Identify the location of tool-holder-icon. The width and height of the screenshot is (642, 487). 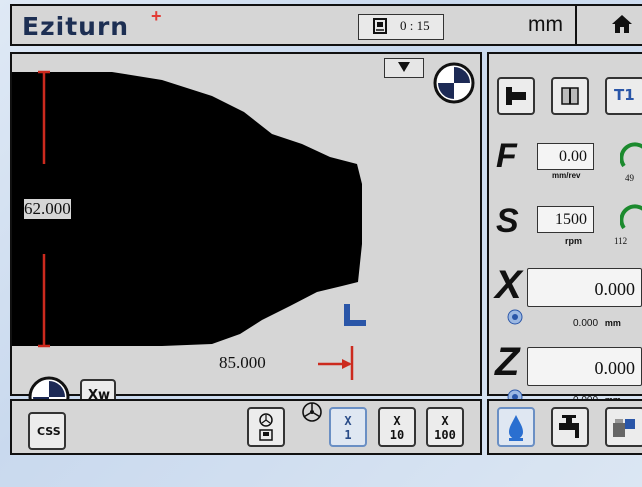
(516, 96).